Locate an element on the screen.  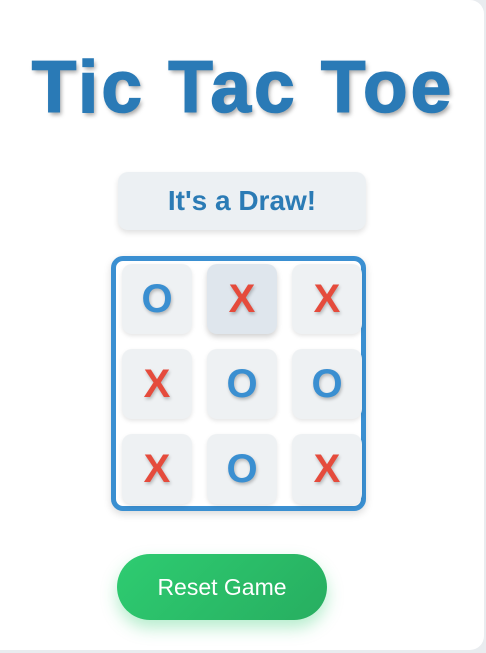
game-title: Tic Tac Toe is located at coordinates (243, 88).